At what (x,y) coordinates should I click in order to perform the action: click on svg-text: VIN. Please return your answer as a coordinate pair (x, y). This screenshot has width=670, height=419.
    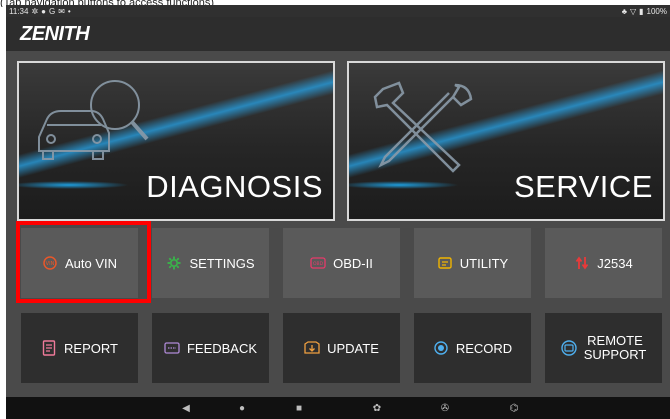
    Looking at the image, I should click on (50, 264).